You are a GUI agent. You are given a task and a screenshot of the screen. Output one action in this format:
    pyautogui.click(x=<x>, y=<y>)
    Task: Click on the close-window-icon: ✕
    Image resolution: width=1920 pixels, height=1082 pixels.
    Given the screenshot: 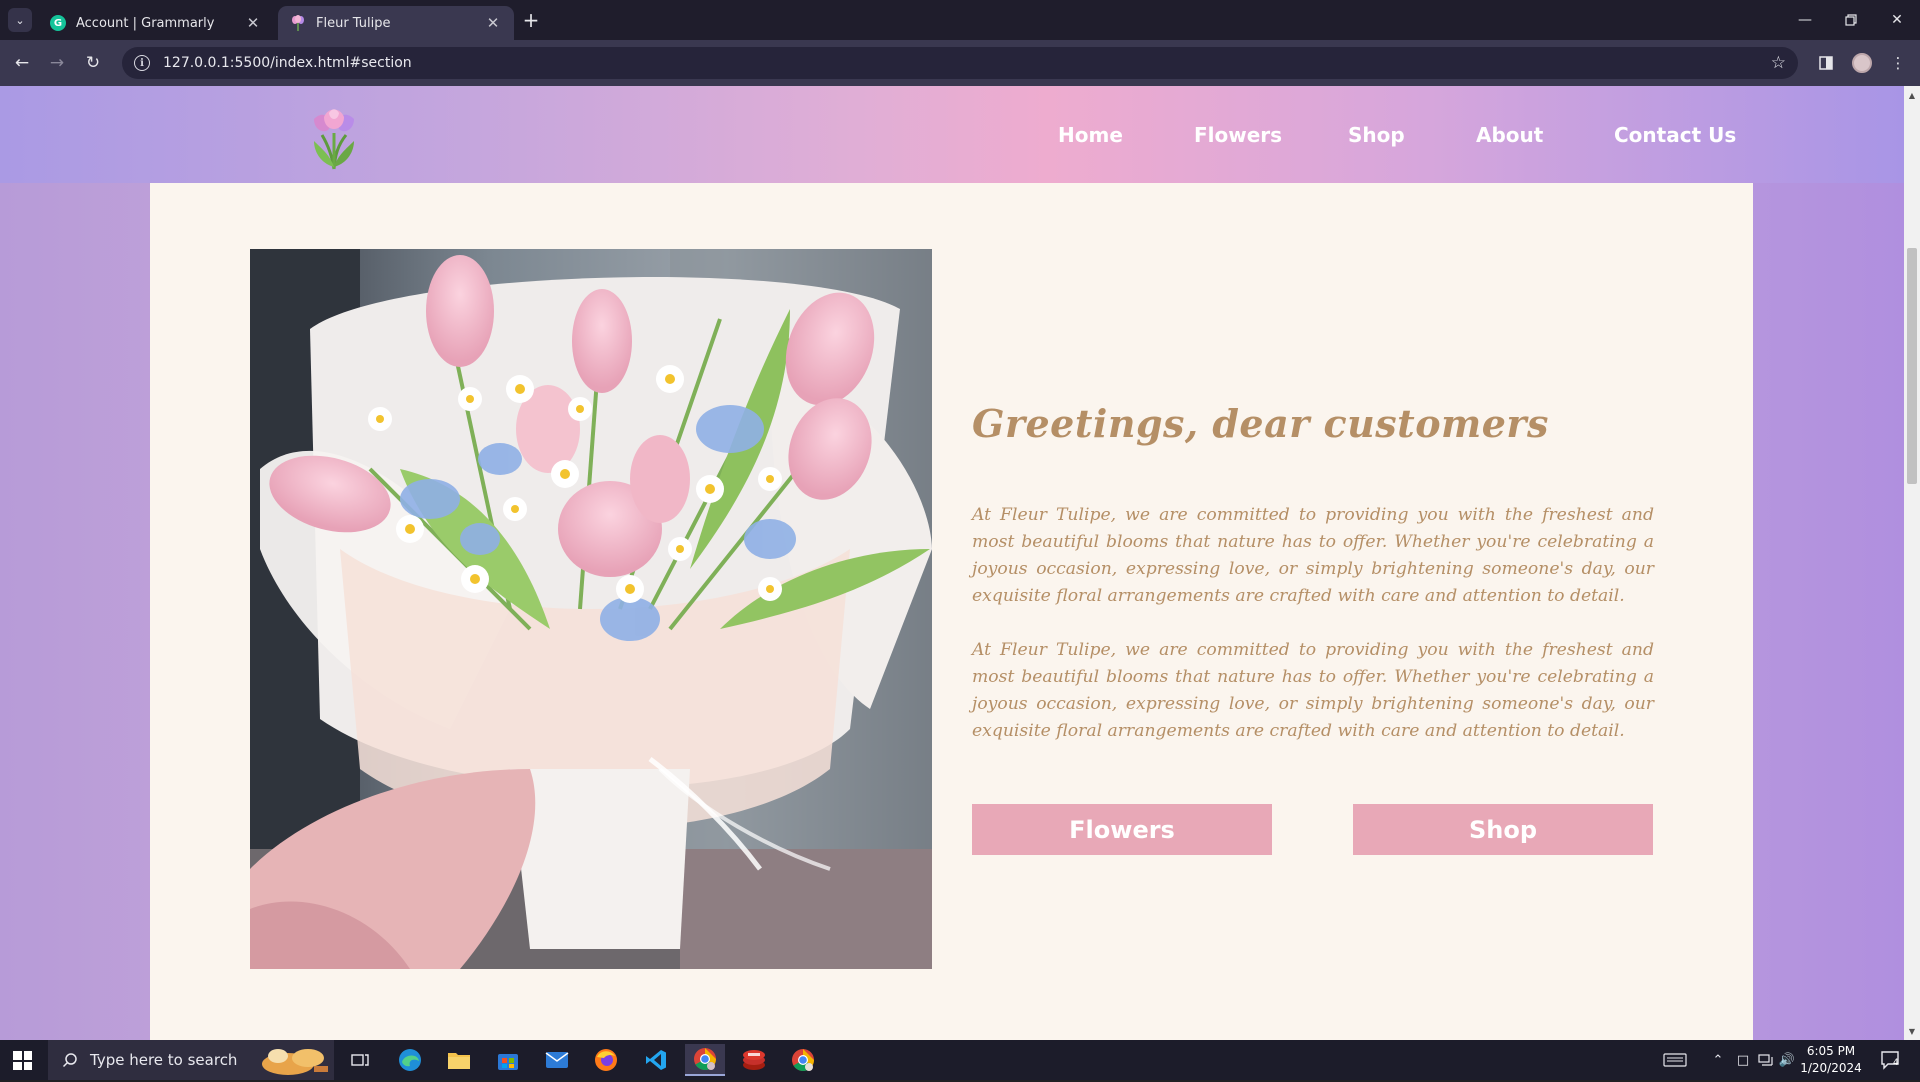 What is the action you would take?
    pyautogui.click(x=1897, y=20)
    